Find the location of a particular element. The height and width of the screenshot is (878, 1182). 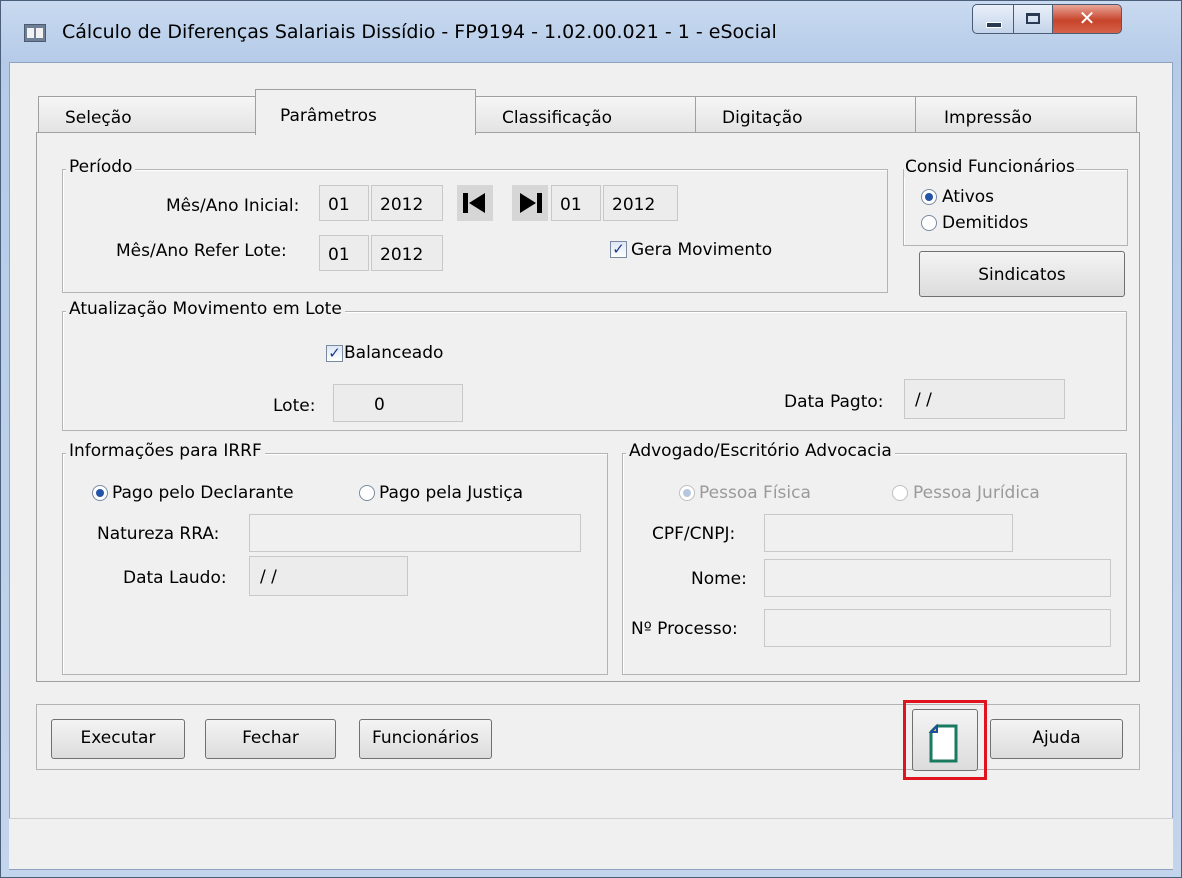

status-bar is located at coordinates (591, 843).